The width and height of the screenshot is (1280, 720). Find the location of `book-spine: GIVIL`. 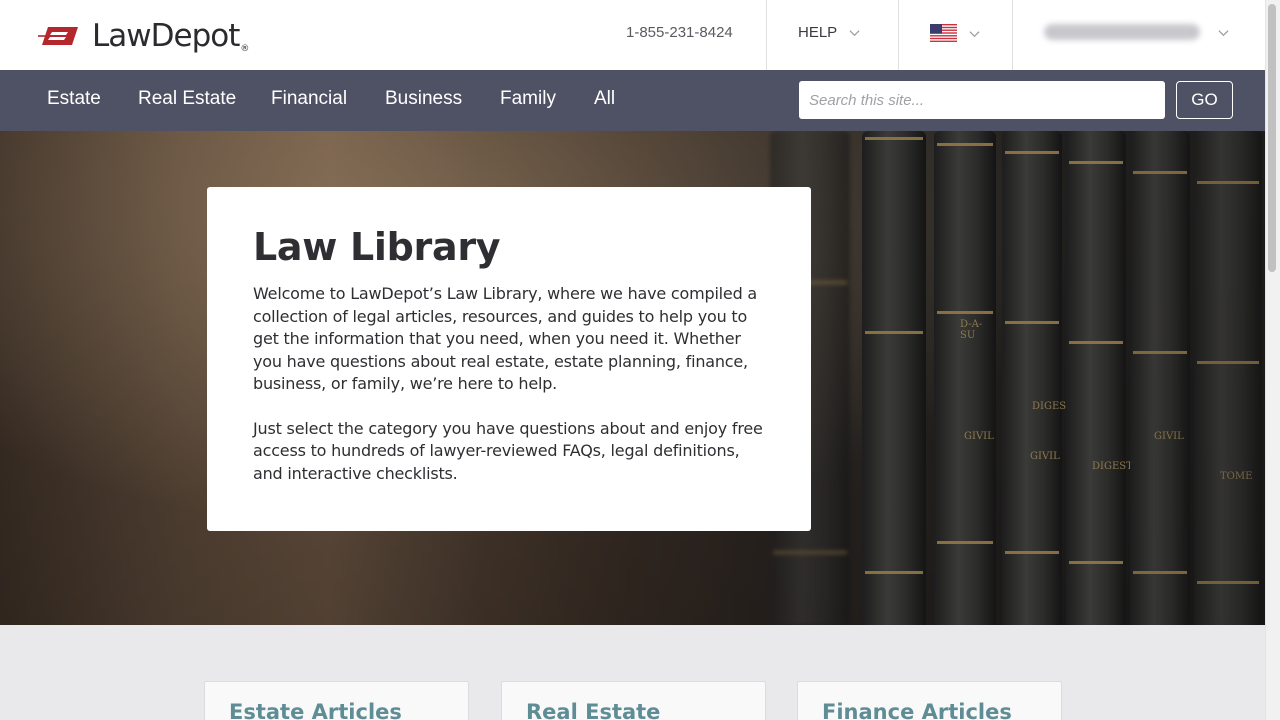

book-spine: GIVIL is located at coordinates (1160, 378).